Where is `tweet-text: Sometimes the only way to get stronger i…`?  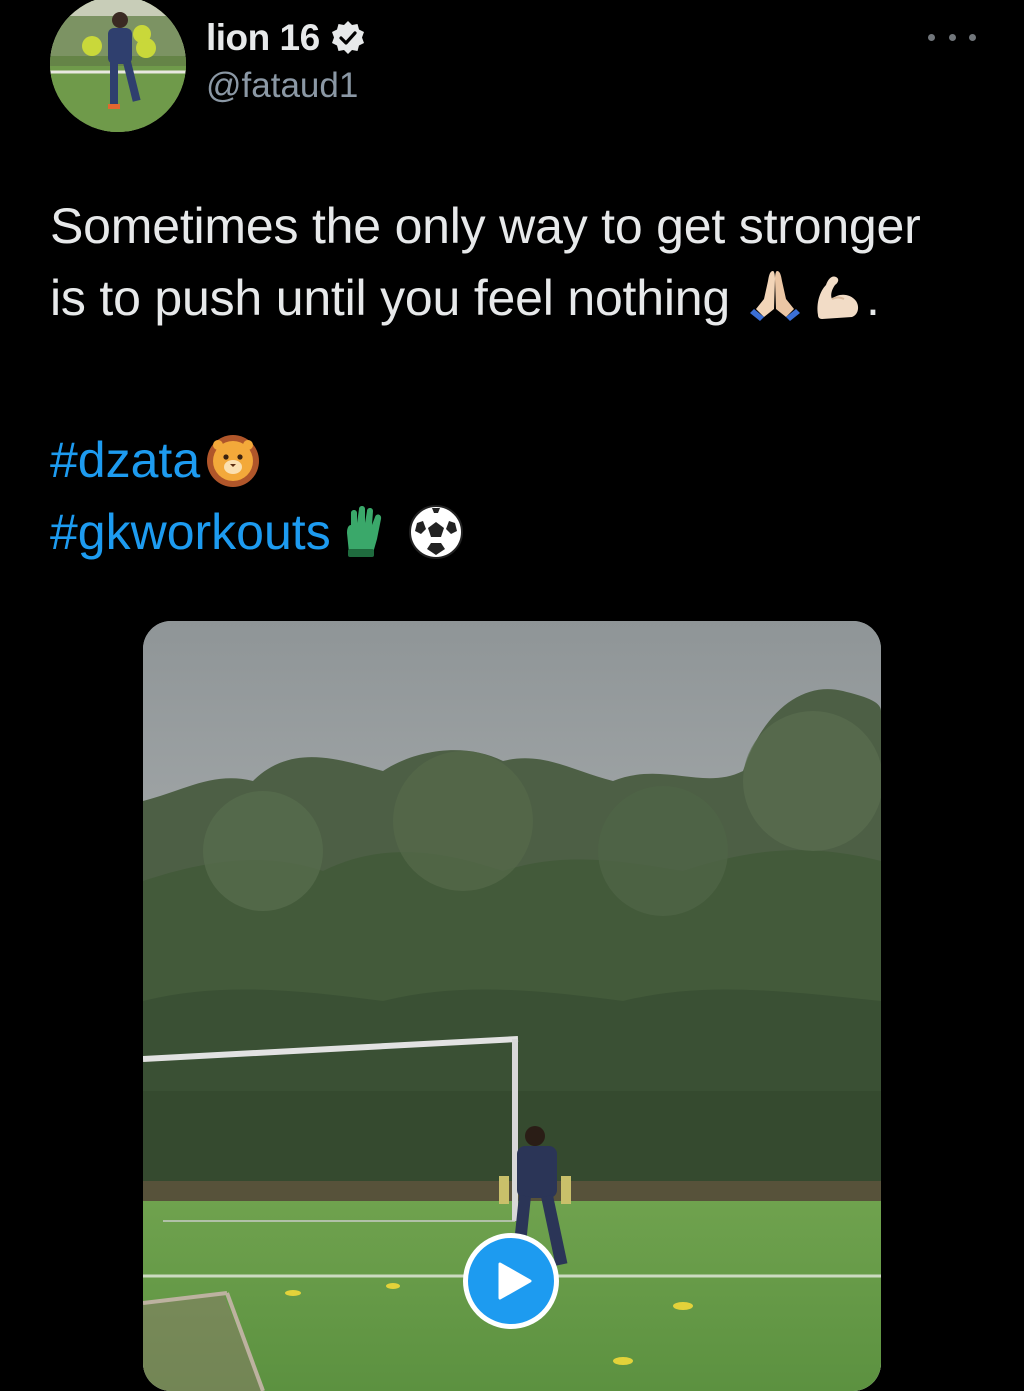
tweet-text: Sometimes the only way to get stronger i… is located at coordinates (500, 262).